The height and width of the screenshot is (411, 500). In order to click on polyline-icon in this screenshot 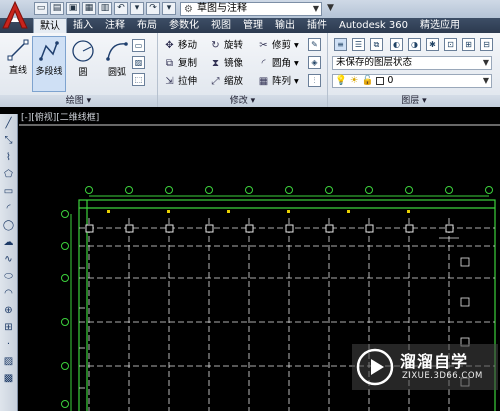, I will do `click(49, 51)`.